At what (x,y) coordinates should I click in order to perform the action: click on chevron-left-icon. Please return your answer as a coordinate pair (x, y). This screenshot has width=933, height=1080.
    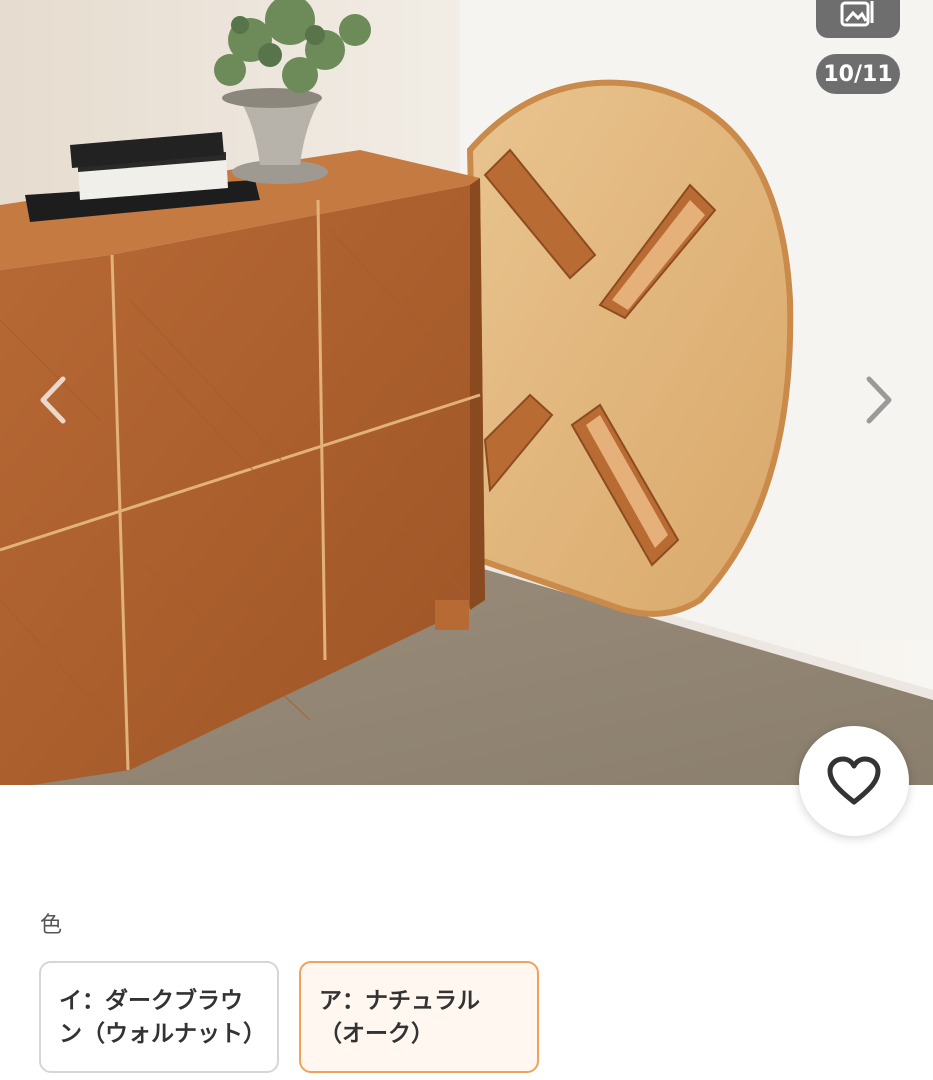
    Looking at the image, I should click on (53, 400).